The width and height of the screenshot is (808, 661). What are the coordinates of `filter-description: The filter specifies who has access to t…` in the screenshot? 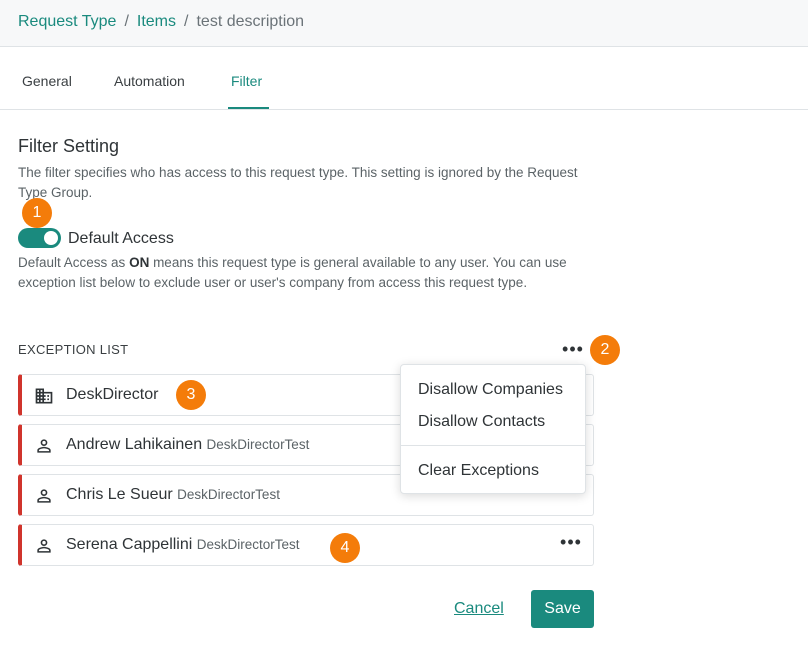 It's located at (298, 182).